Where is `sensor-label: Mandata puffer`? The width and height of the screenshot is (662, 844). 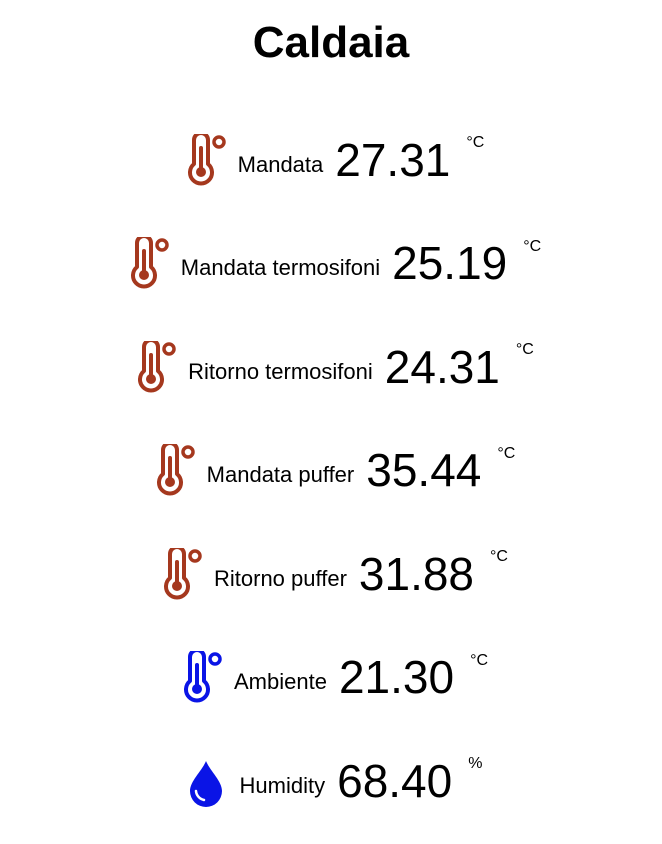
sensor-label: Mandata puffer is located at coordinates (280, 475).